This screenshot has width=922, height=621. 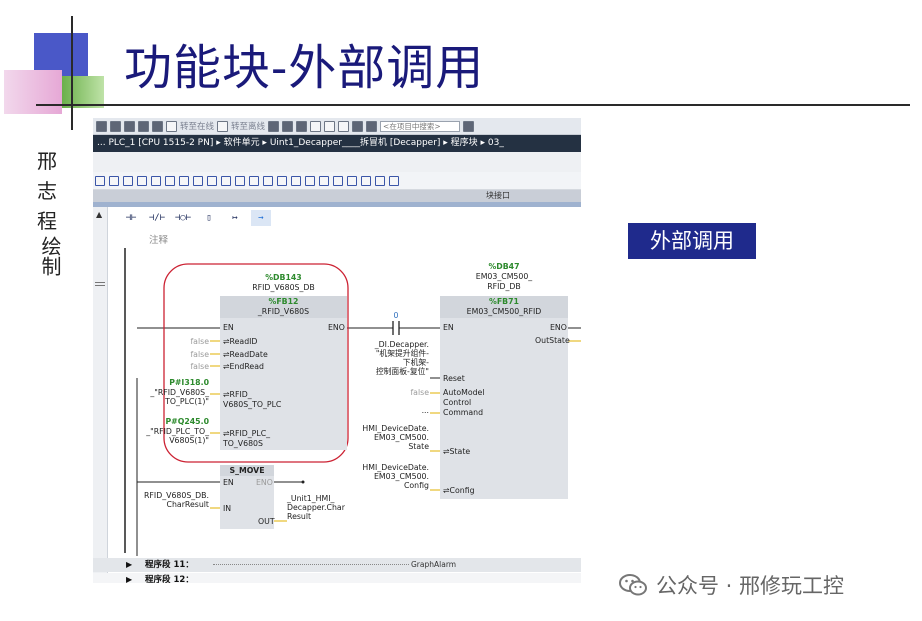 I want to click on fb71-reset-src-4: 控制面板-复位", so click(x=392, y=371).